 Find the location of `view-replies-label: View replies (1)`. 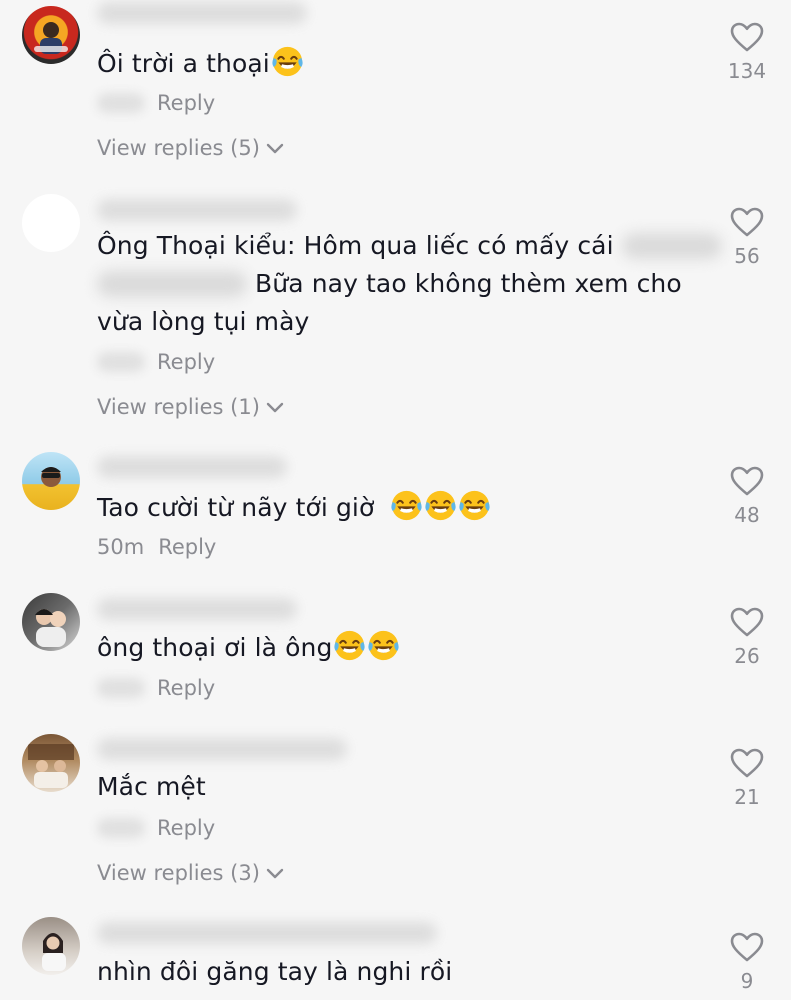

view-replies-label: View replies (1) is located at coordinates (178, 407).